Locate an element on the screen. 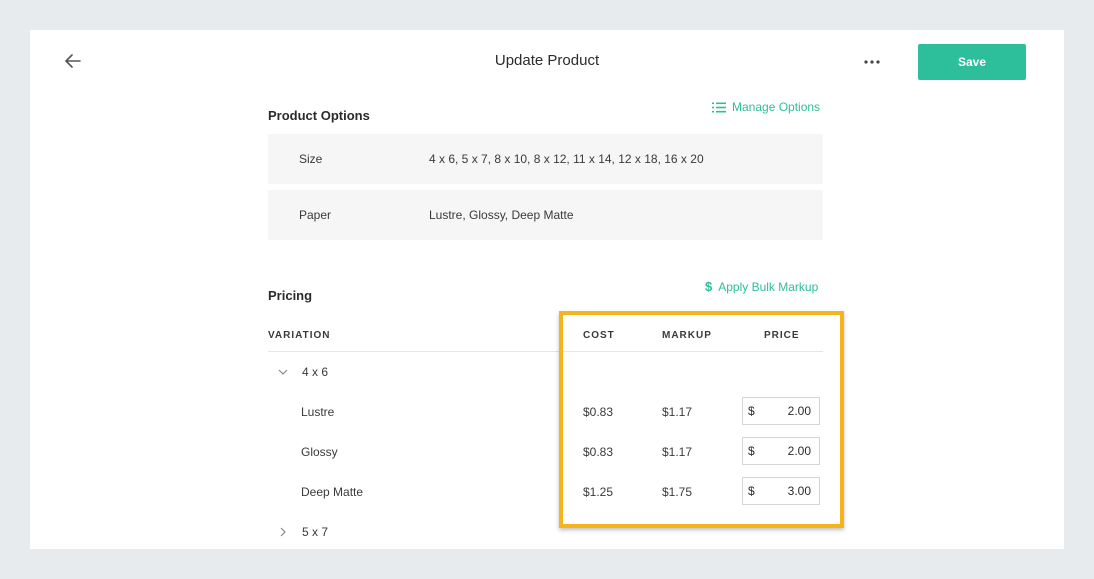 The width and height of the screenshot is (1094, 579). table-row: Lustre $0.83 $1.17 $ is located at coordinates (547, 412).